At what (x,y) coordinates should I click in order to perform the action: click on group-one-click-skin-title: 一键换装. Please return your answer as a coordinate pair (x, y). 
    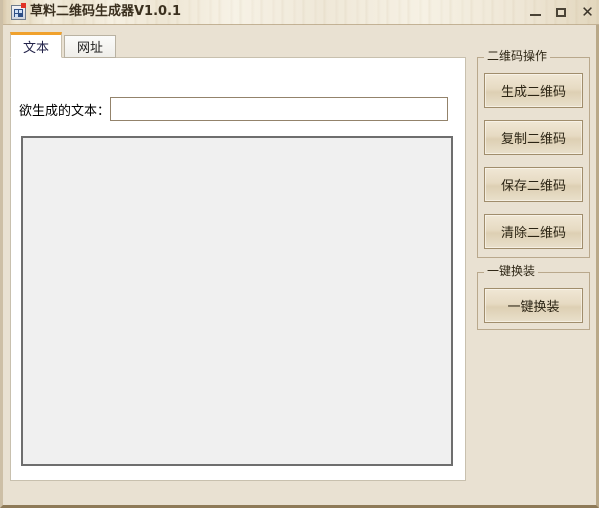
    Looking at the image, I should click on (511, 271).